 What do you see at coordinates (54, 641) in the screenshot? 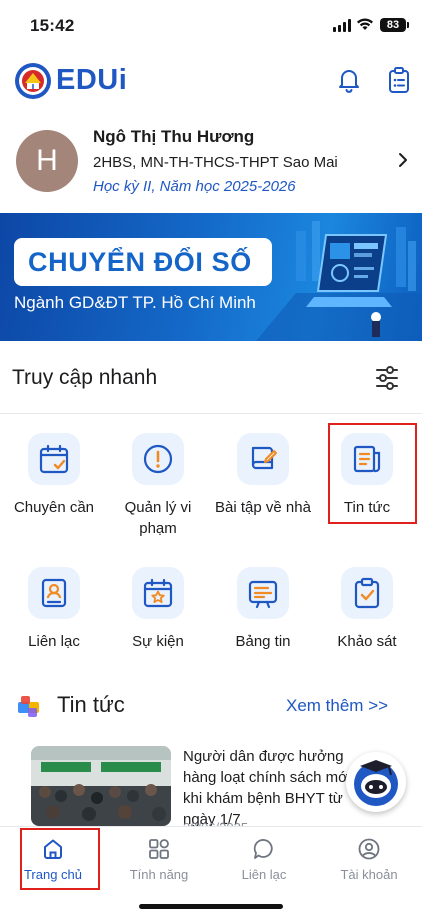
I see `quick-access-label: Liên lạc` at bounding box center [54, 641].